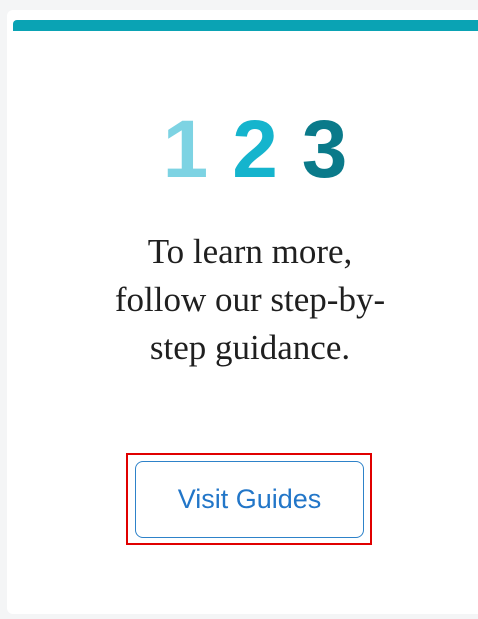  What do you see at coordinates (185, 149) in the screenshot?
I see `step-number-1: 1` at bounding box center [185, 149].